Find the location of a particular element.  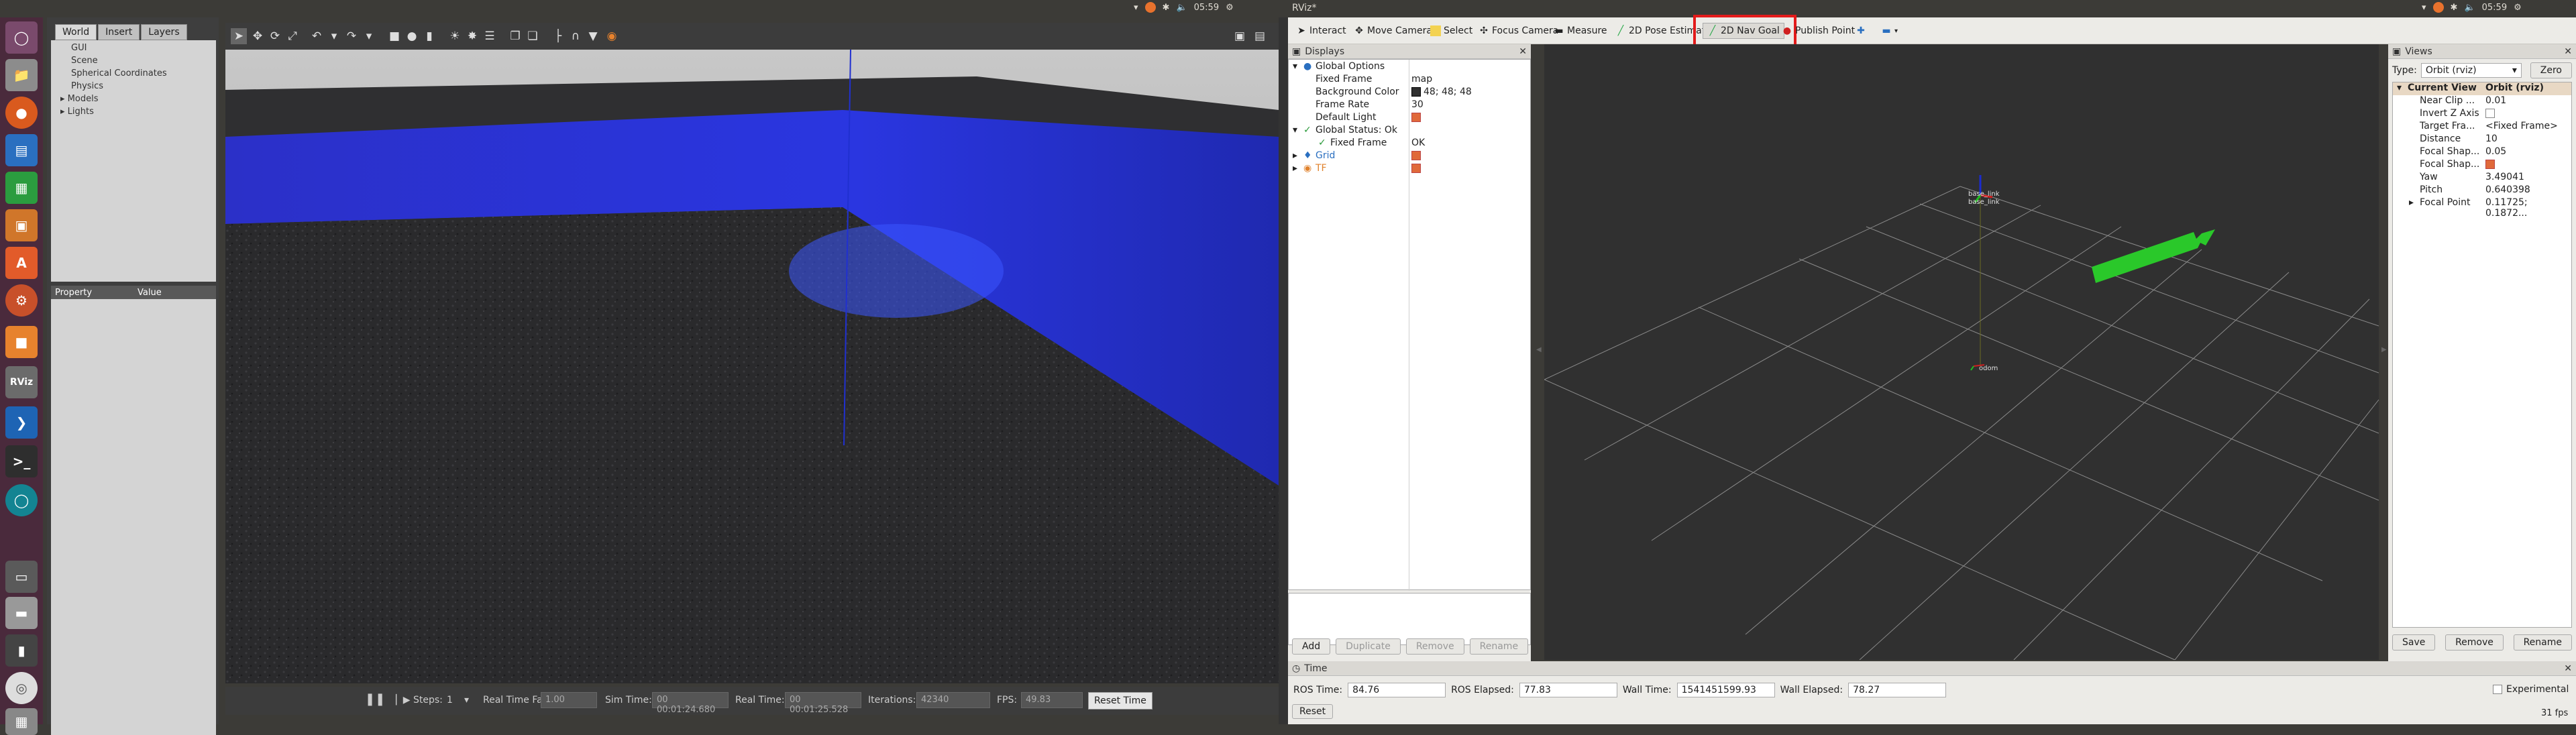

publish-point-tool: ● Publish Point is located at coordinates (1818, 31).